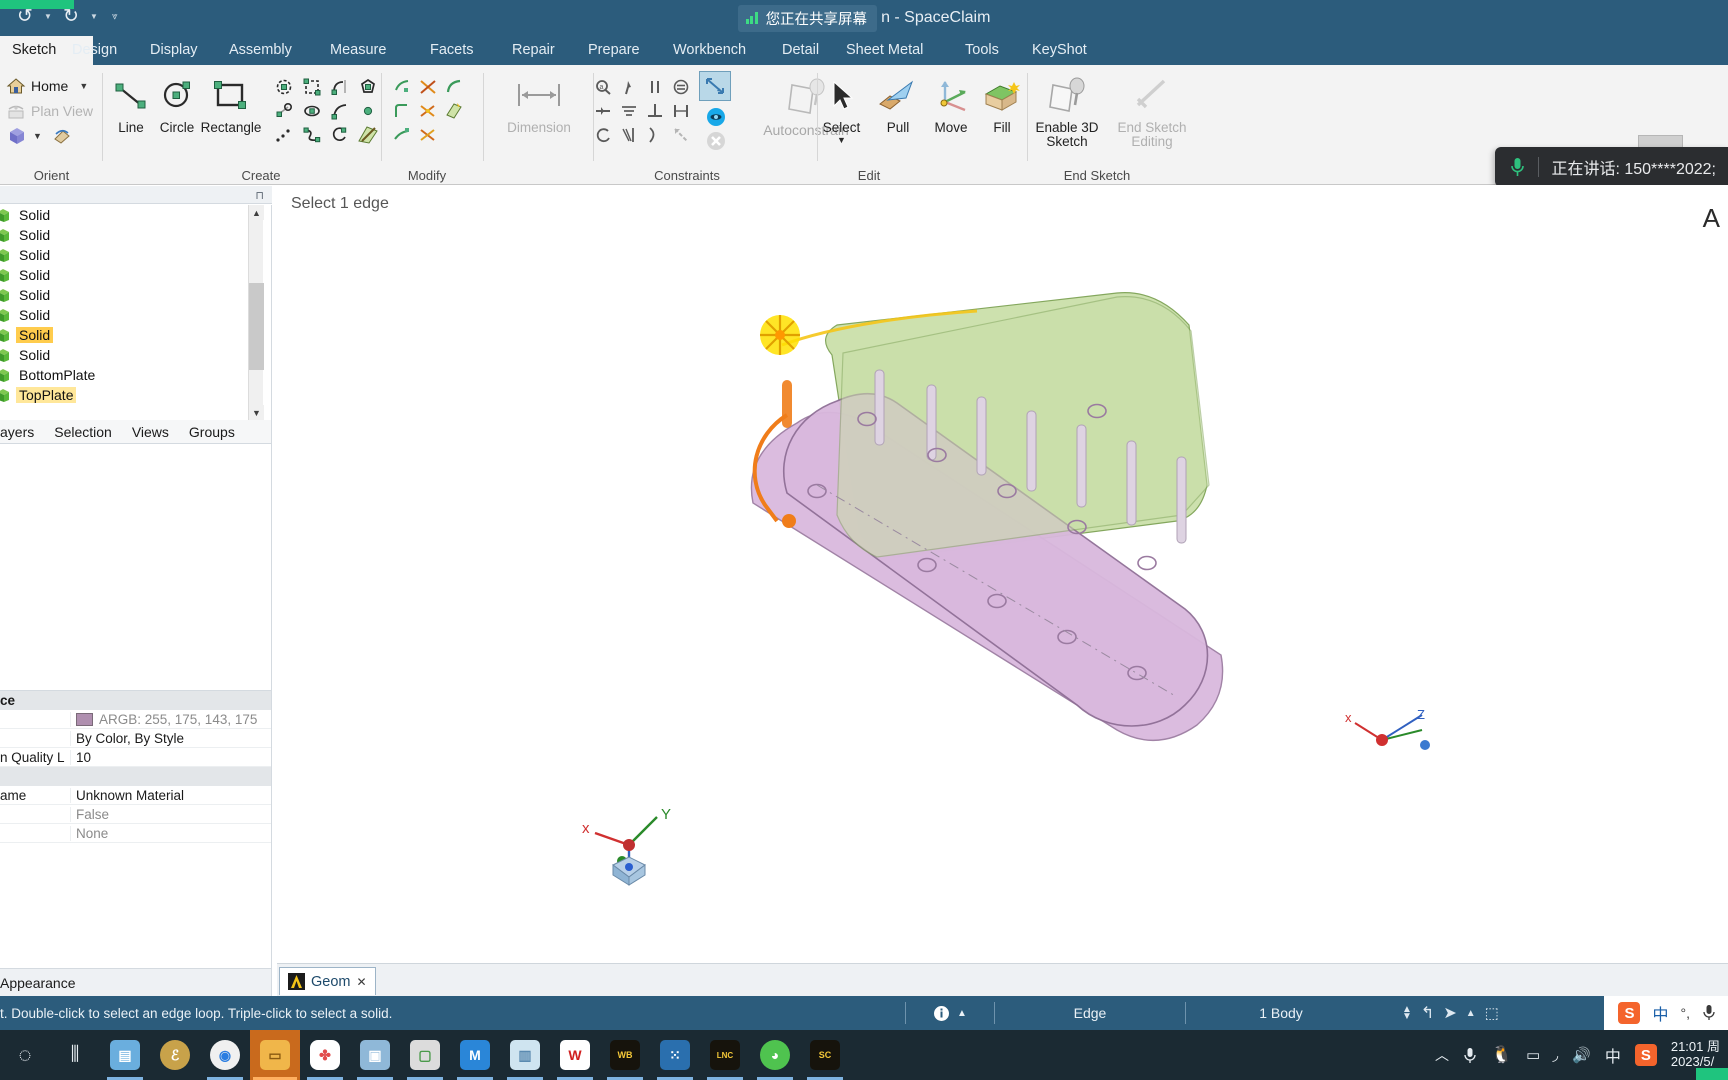 Image resolution: width=1728 pixels, height=1080 pixels. Describe the element at coordinates (454, 86) in the screenshot. I see `offset-icon` at that location.